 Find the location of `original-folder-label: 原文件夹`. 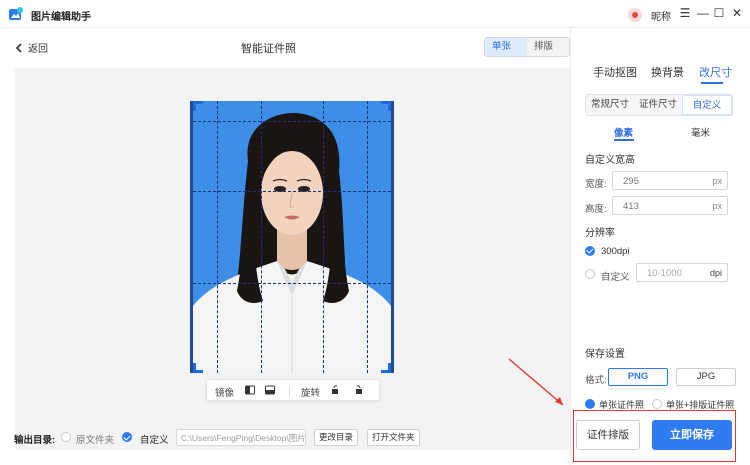

original-folder-label: 原文件夹 is located at coordinates (95, 439).